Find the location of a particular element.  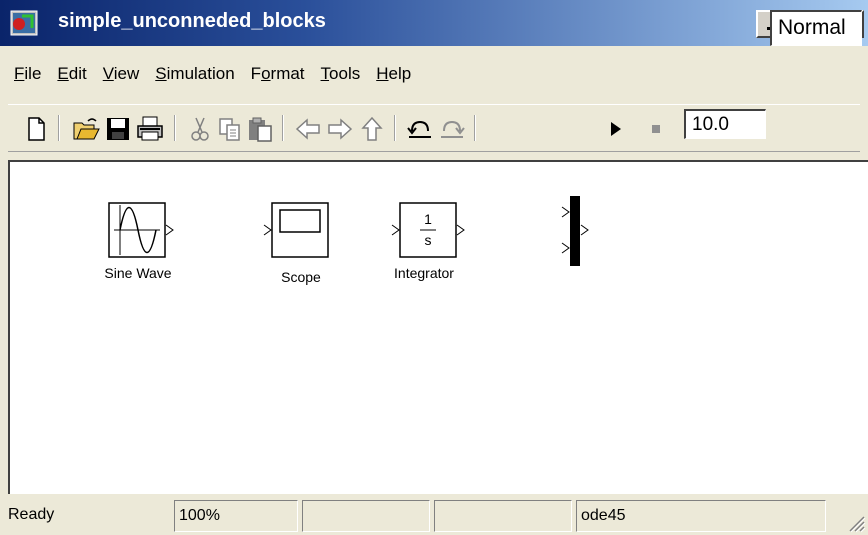

simulink-model-icon is located at coordinates (24, 23).